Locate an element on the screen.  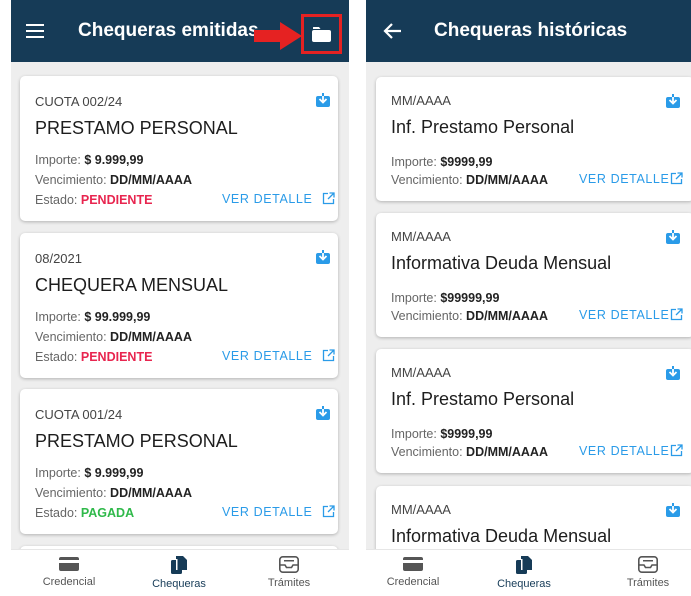
app-bar: Chequeras históricas is located at coordinates (528, 31).